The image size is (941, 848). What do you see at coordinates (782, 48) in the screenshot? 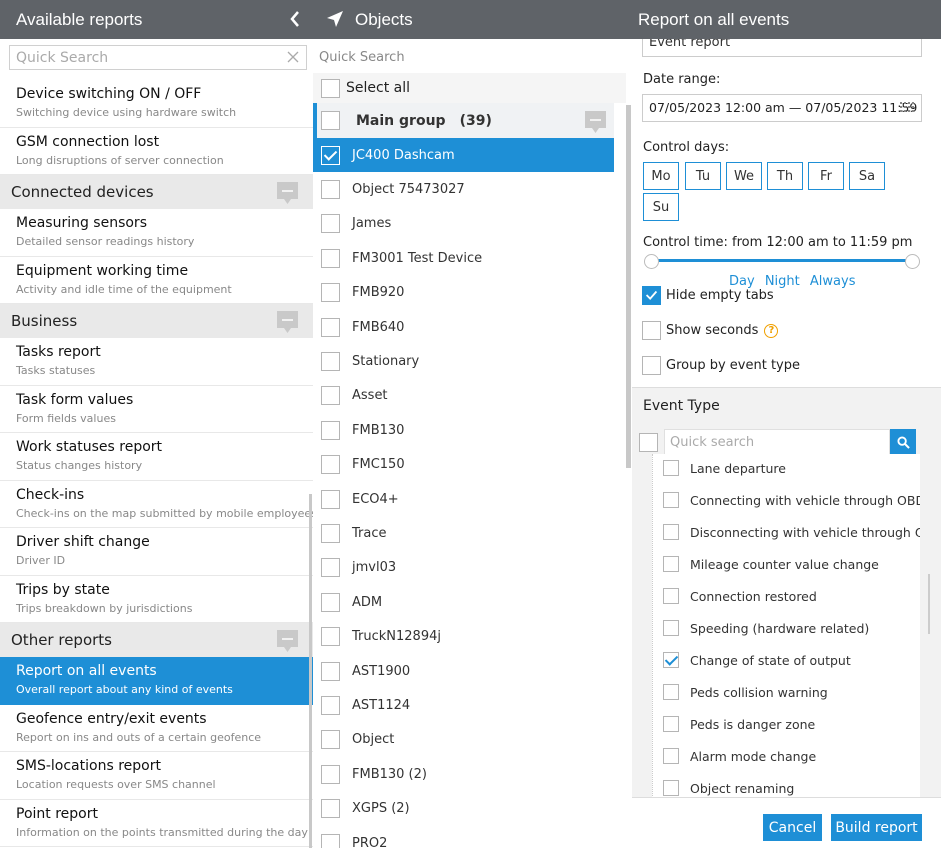
I see `report-name-input: Event report` at bounding box center [782, 48].